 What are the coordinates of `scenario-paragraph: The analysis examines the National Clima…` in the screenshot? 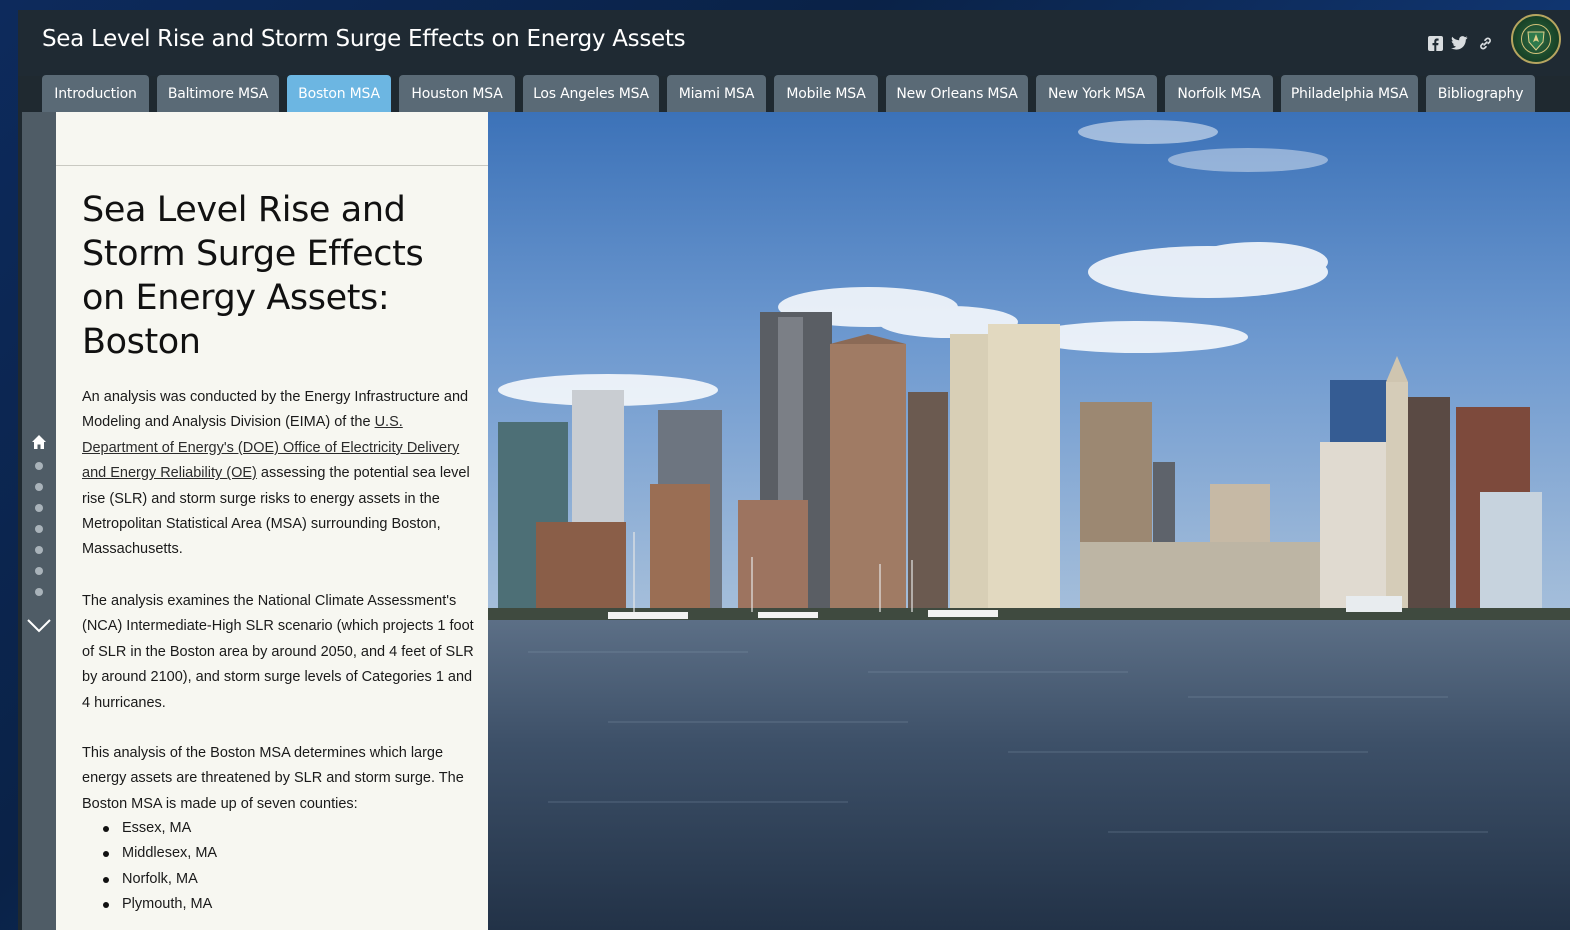 It's located at (278, 652).